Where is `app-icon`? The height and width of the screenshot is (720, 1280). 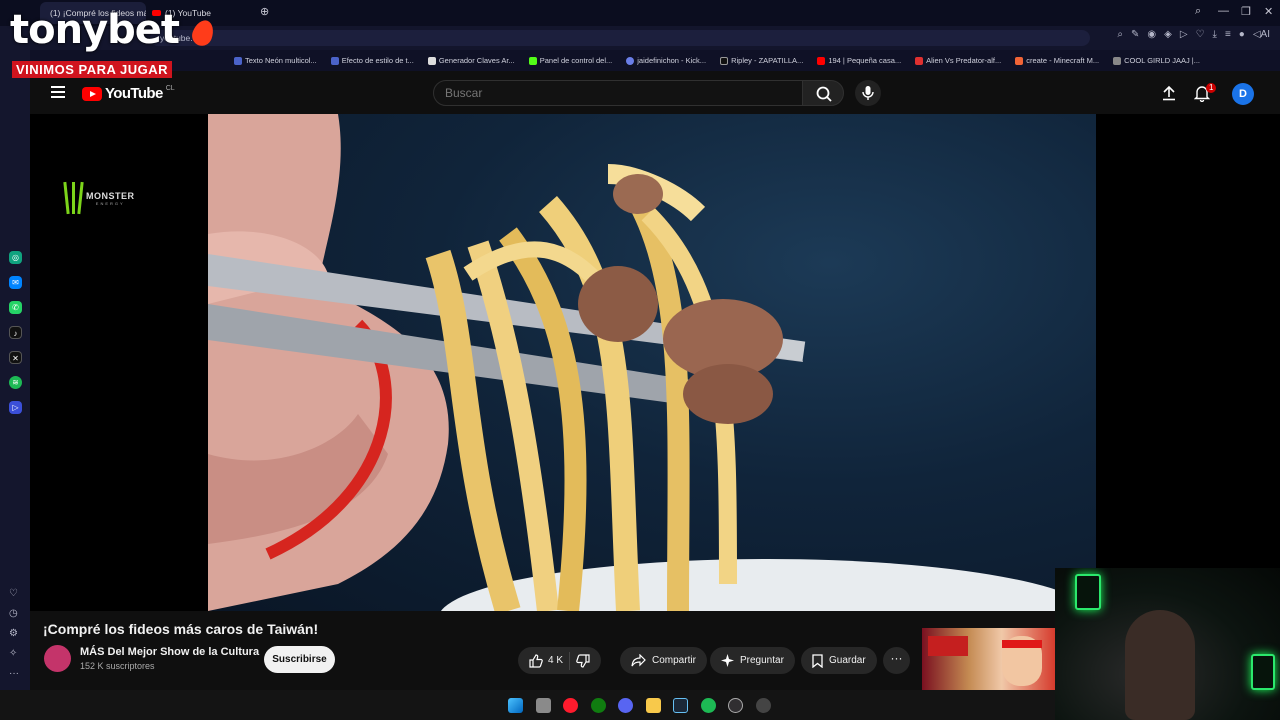
app-icon is located at coordinates (763, 705).